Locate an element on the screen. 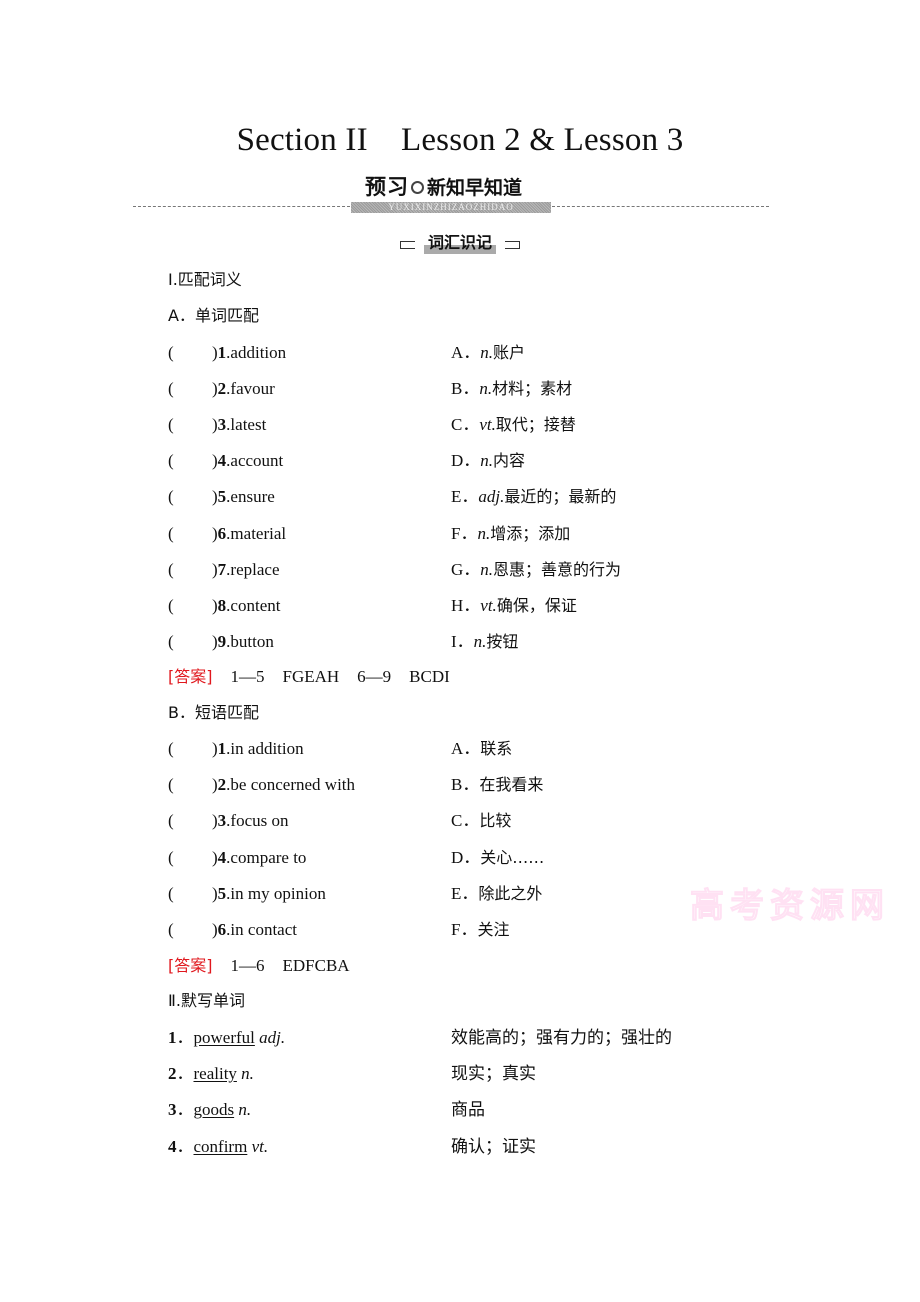 The width and height of the screenshot is (920, 1302). banner-heading-bold: 预习 is located at coordinates (387, 187).